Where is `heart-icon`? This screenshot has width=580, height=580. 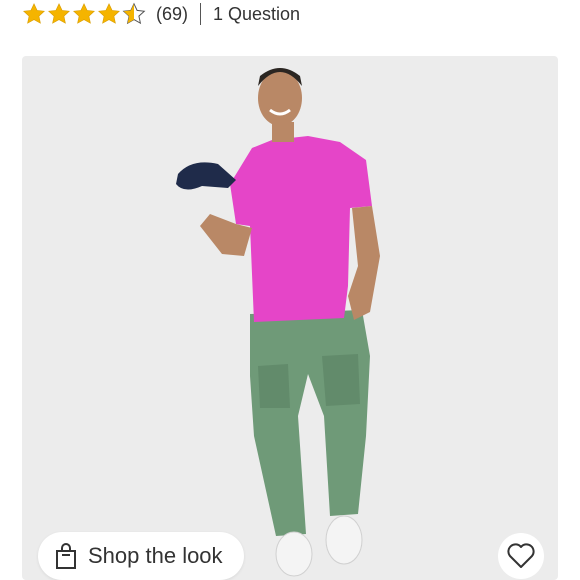
heart-icon is located at coordinates (521, 555).